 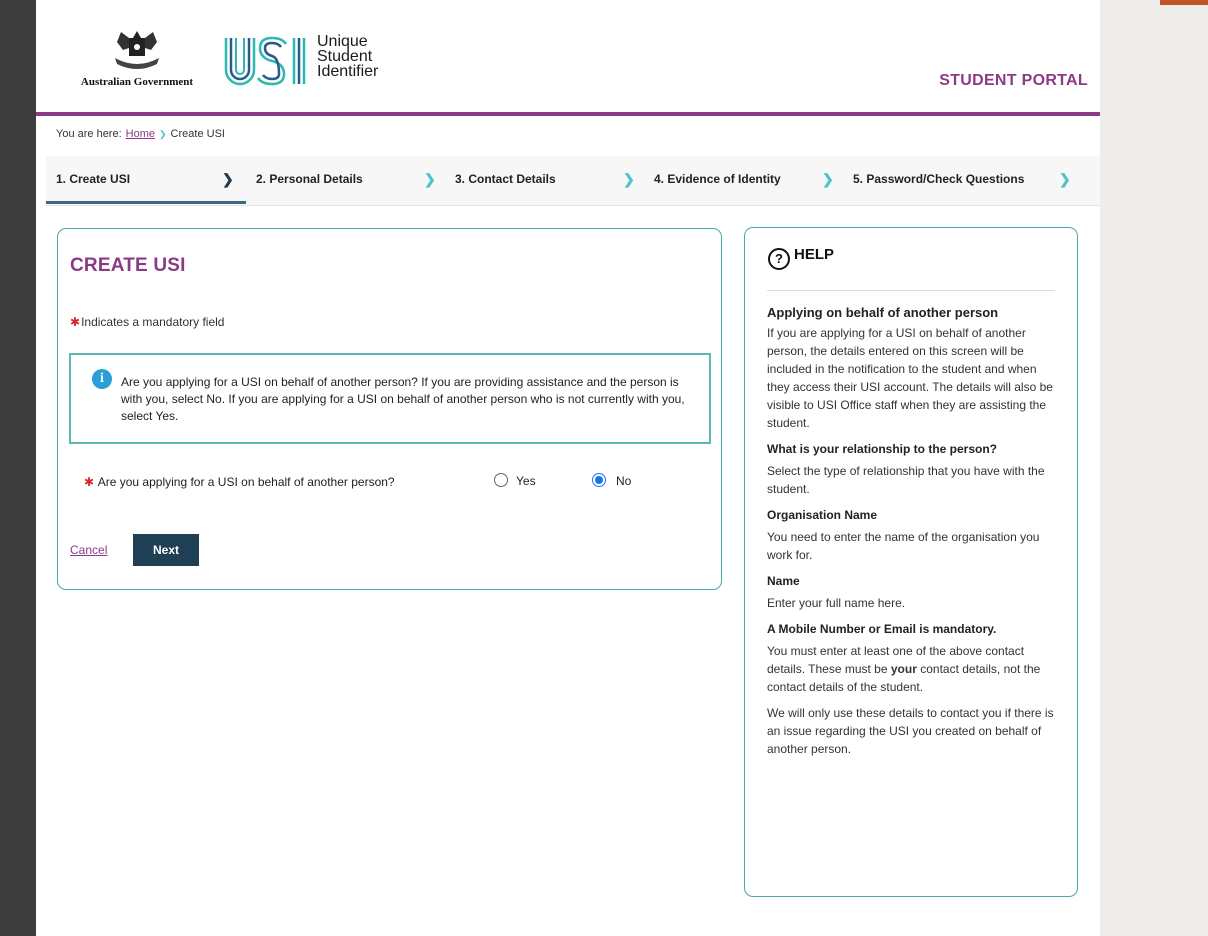 I want to click on usi-word-2: Student, so click(x=345, y=56).